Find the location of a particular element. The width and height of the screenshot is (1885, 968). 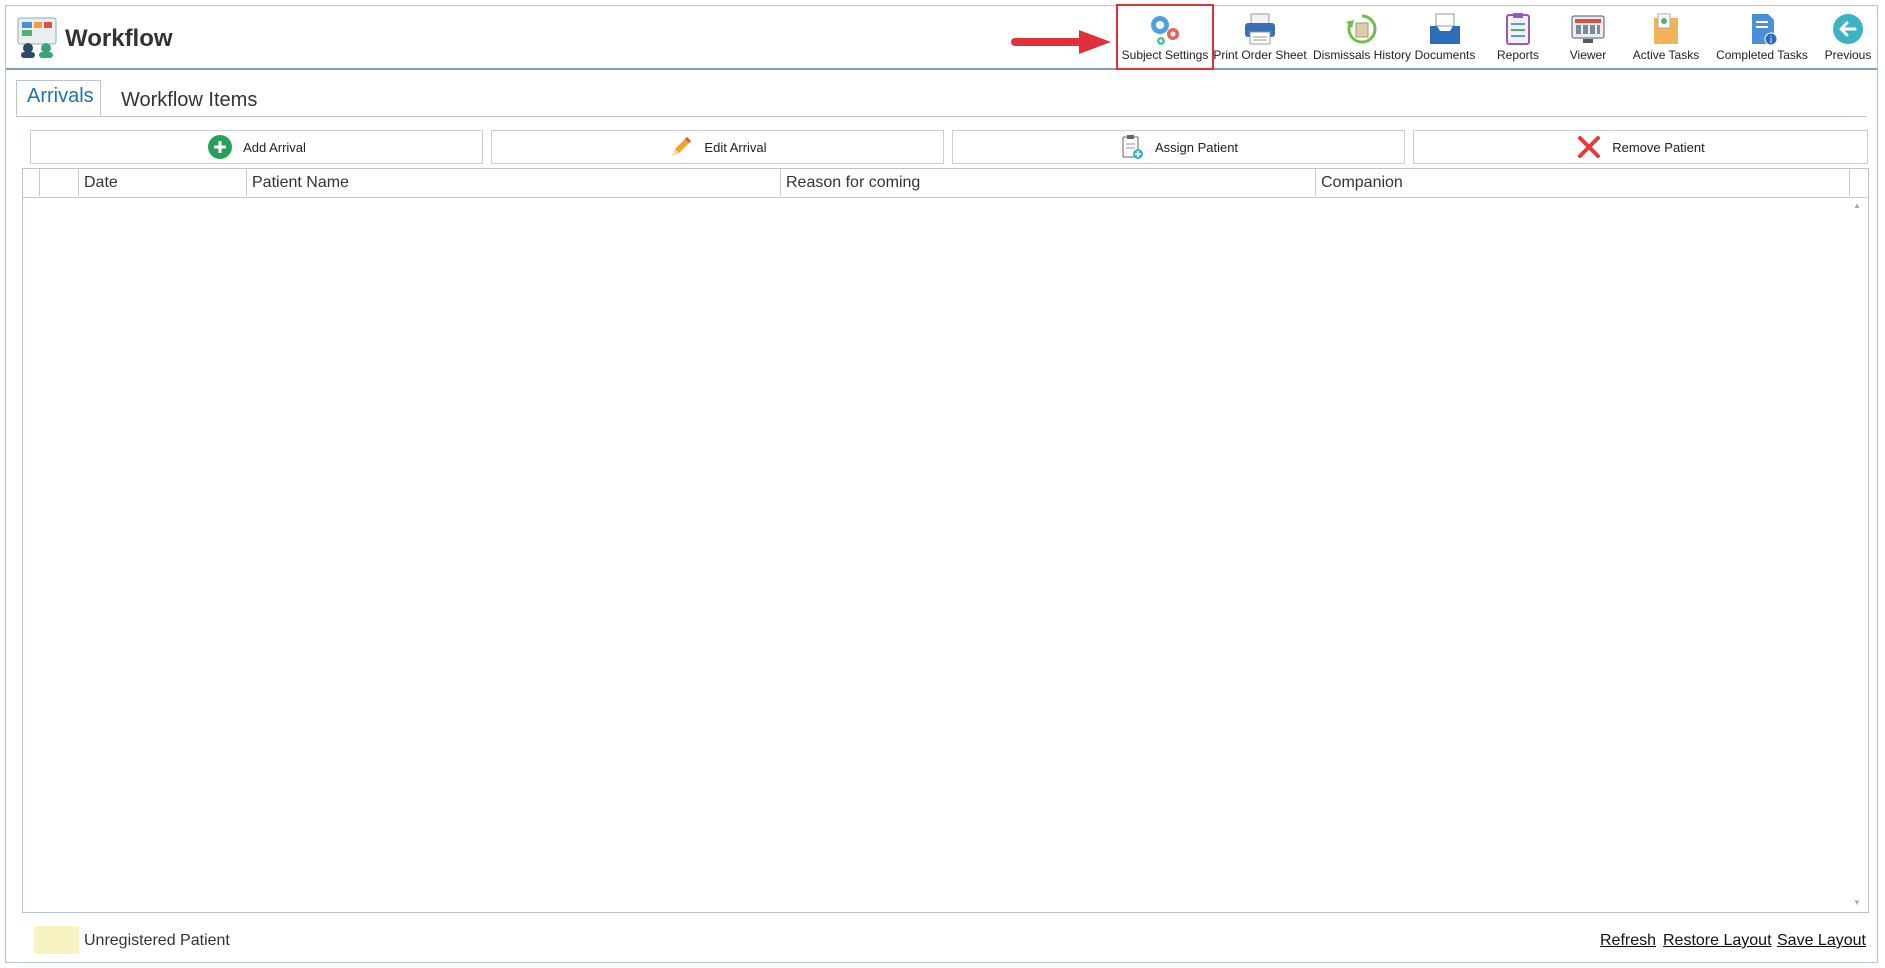

toolbar-label: Reports is located at coordinates (1518, 55).